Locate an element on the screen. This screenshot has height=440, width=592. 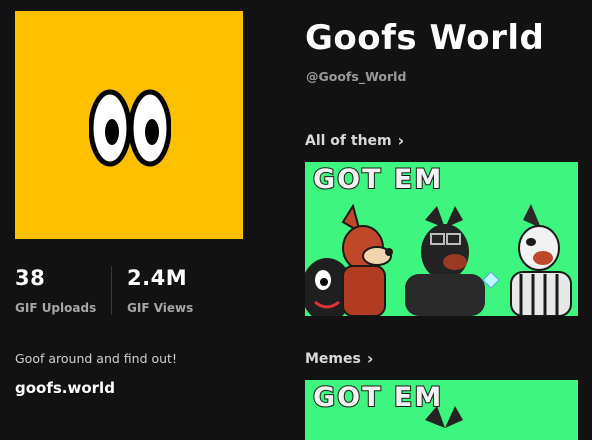
gif-thumbnail: GOT EM is located at coordinates (441, 410).